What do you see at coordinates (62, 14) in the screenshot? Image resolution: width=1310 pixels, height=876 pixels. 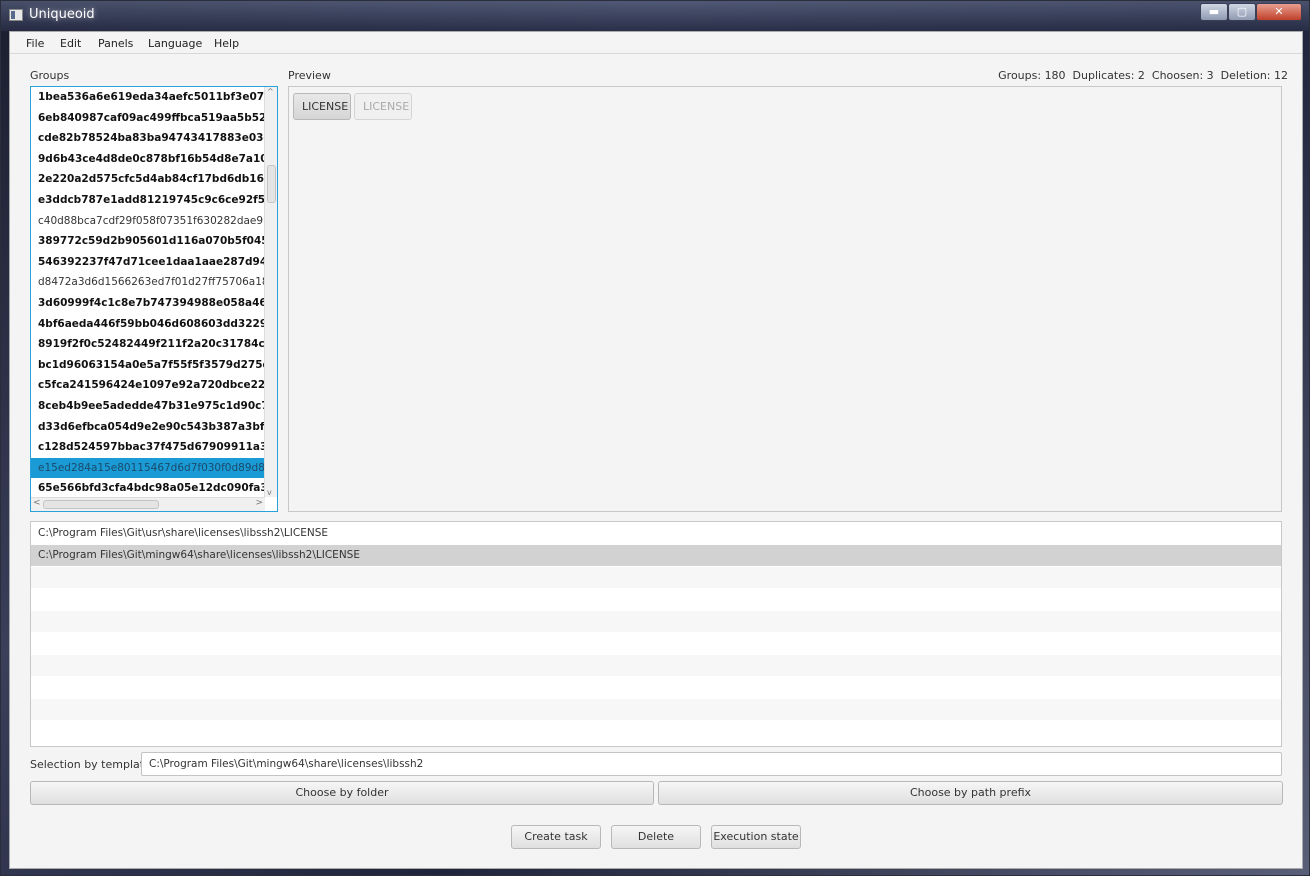 I see `window-title: Uniqueoid` at bounding box center [62, 14].